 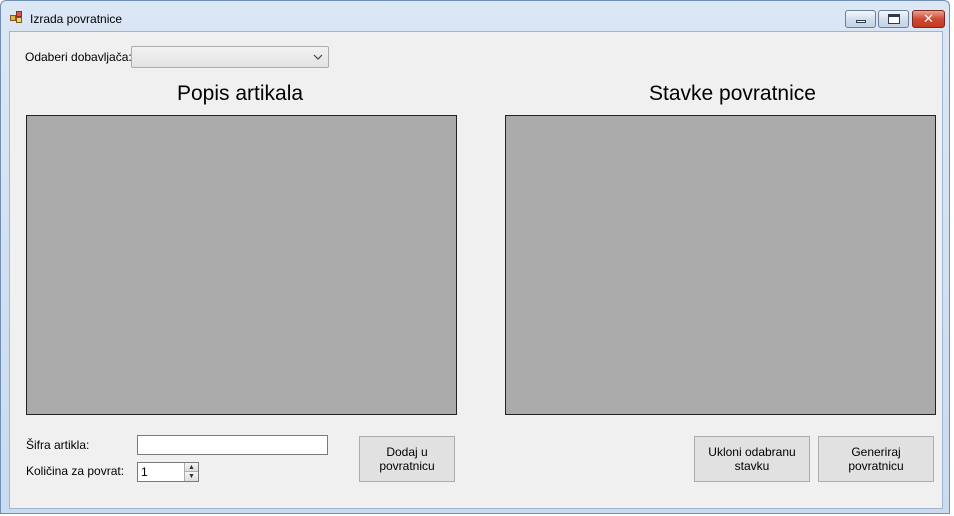 What do you see at coordinates (876, 459) in the screenshot?
I see `generate-return-button: Generiraj povratnicu` at bounding box center [876, 459].